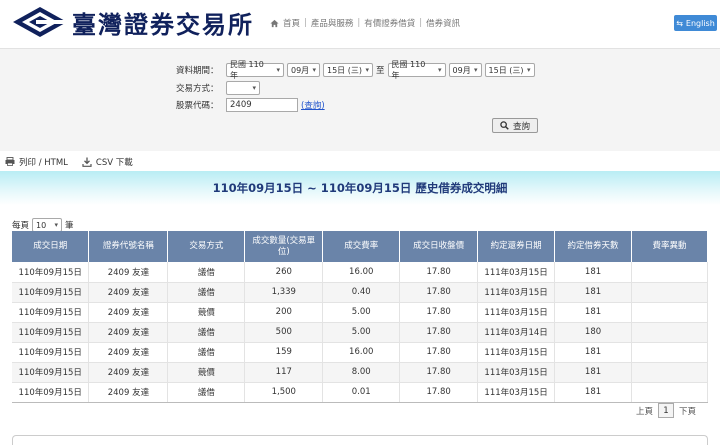 Image resolution: width=720 pixels, height=445 pixels. I want to click on pagination: 上頁 1 下頁, so click(666, 410).